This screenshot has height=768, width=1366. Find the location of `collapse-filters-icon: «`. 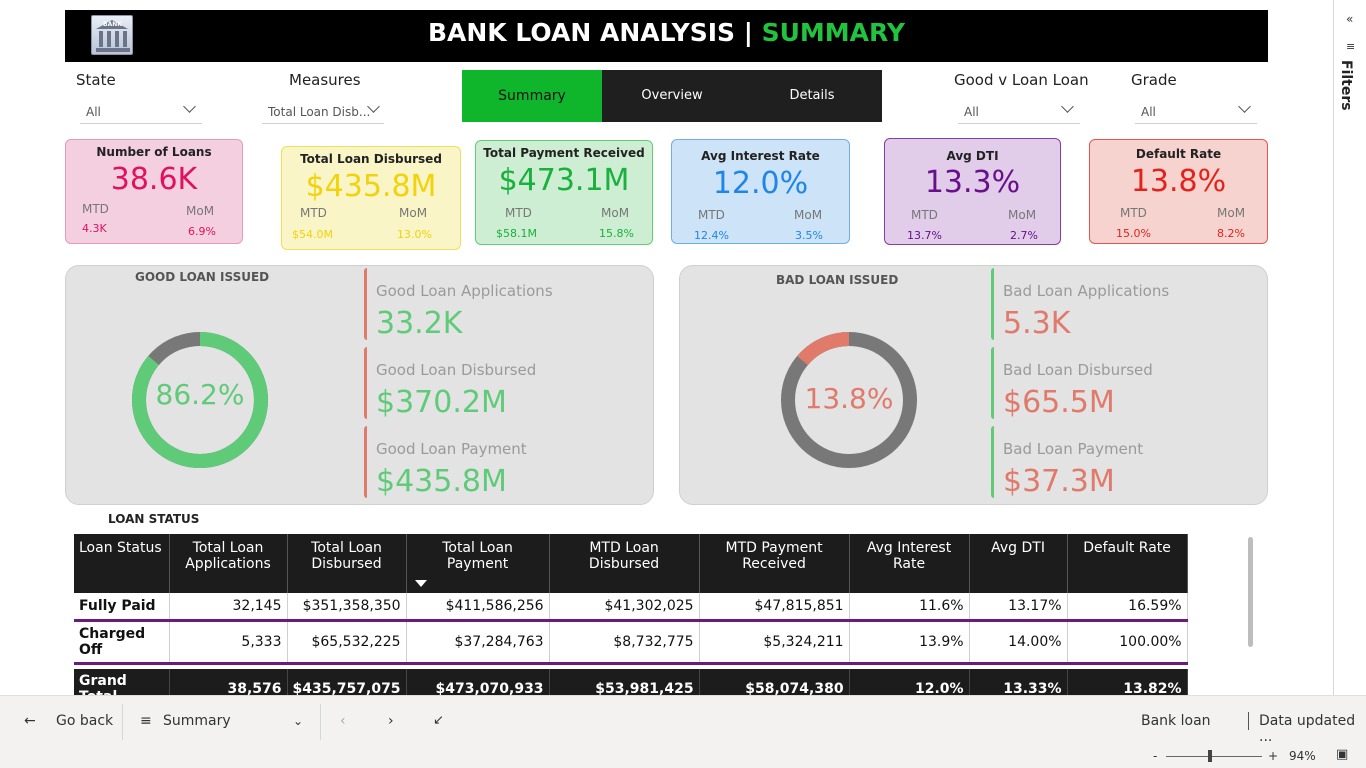

collapse-filters-icon: « is located at coordinates (1349, 19).